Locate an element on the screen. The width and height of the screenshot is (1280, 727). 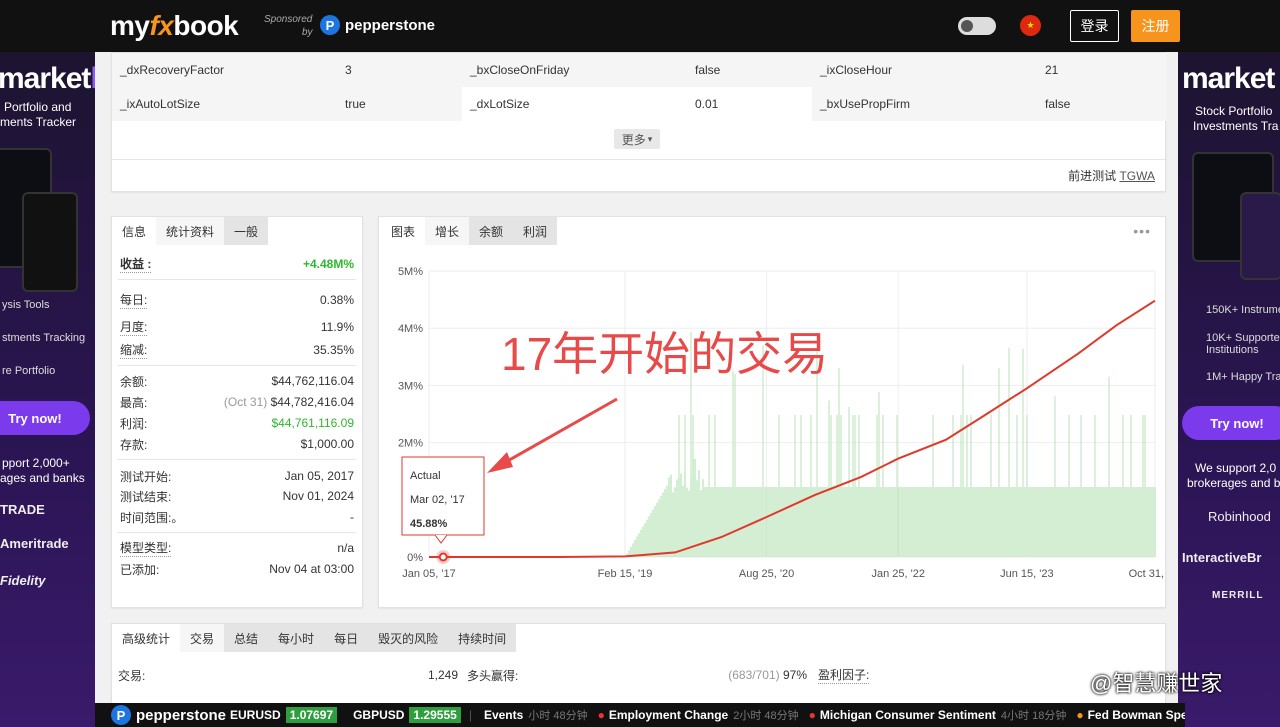
model-value: n/a is located at coordinates (345, 548).